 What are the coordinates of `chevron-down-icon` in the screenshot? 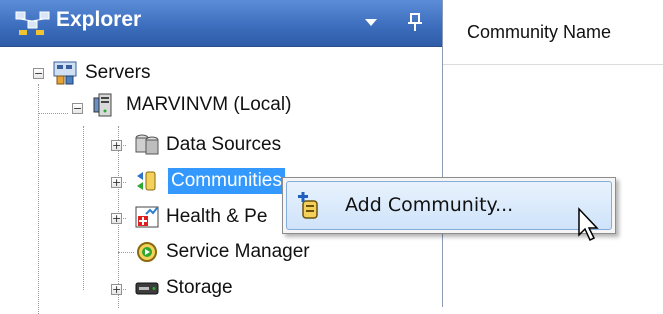 It's located at (371, 22).